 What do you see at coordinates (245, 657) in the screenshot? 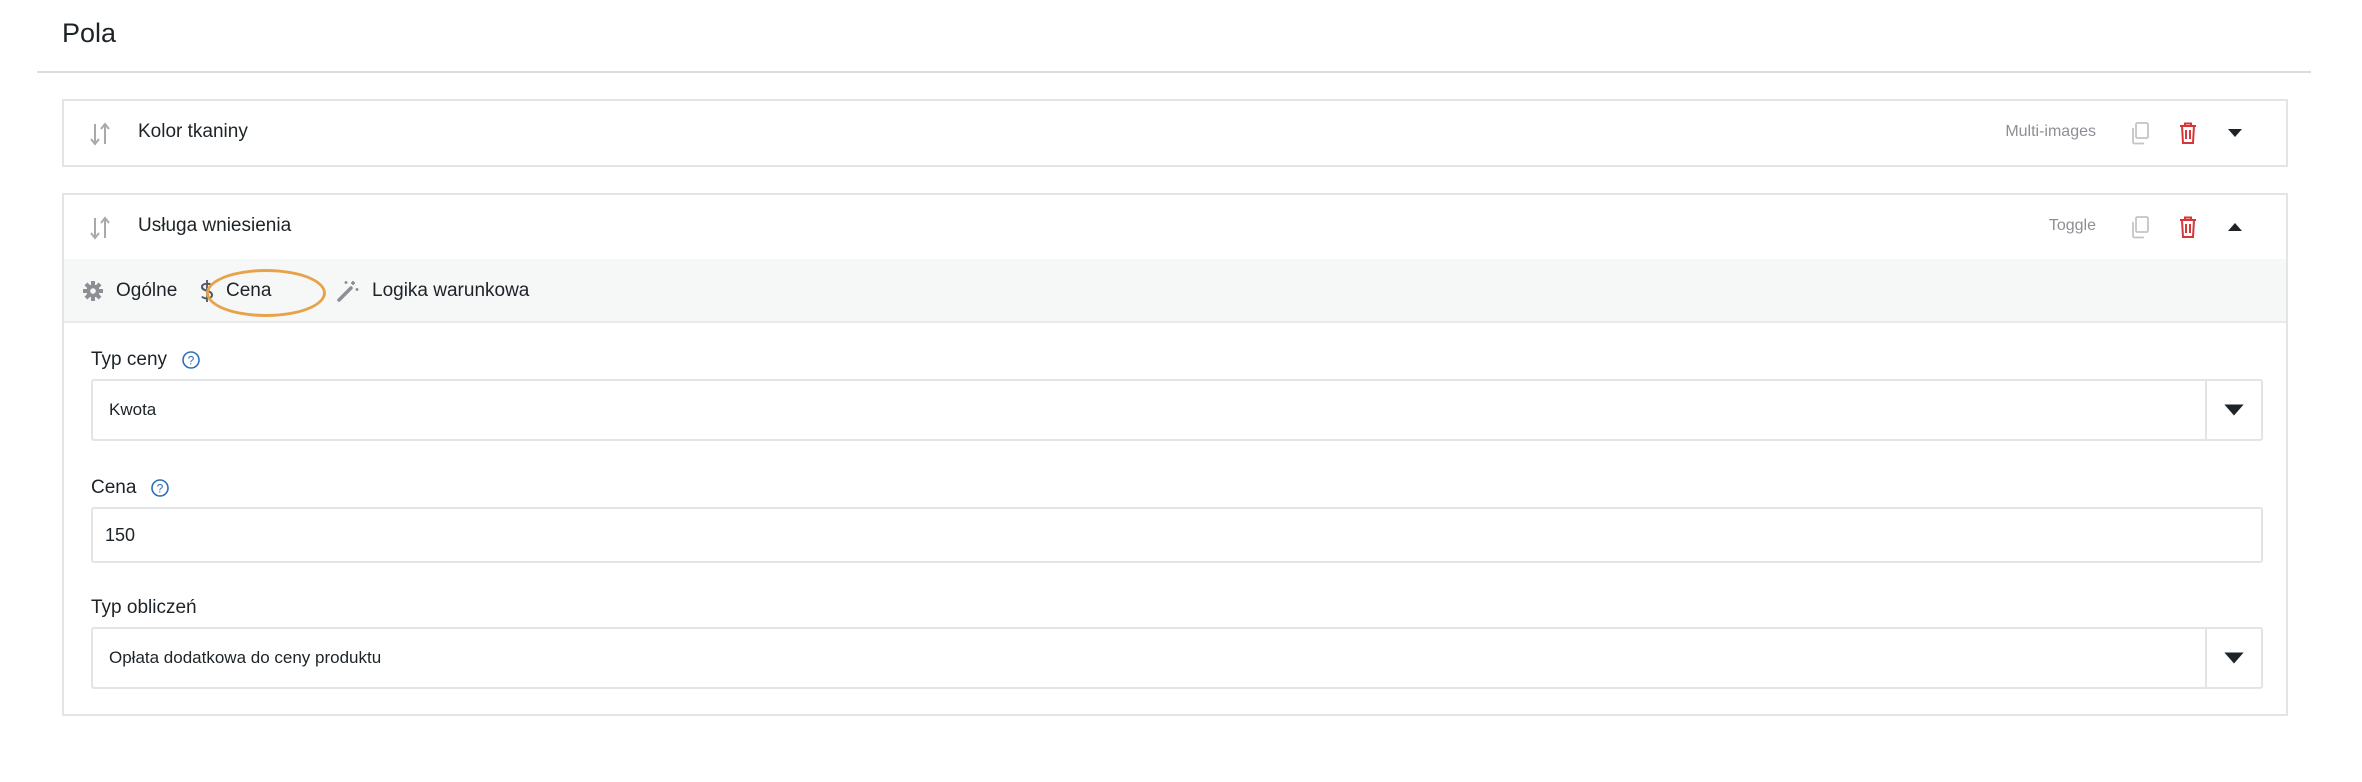
I see `select-value: Opłata dodatkowa do ceny produktu` at bounding box center [245, 657].